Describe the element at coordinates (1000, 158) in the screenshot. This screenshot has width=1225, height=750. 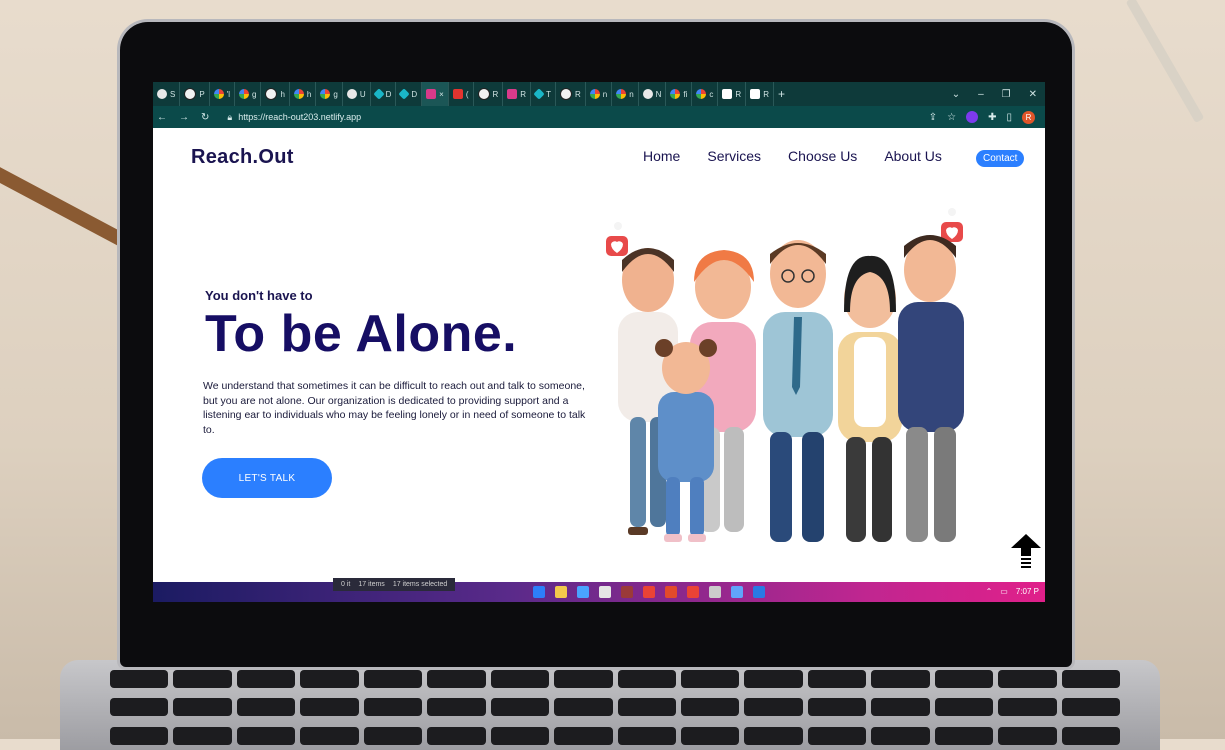
I see `contact-button: Contact` at that location.